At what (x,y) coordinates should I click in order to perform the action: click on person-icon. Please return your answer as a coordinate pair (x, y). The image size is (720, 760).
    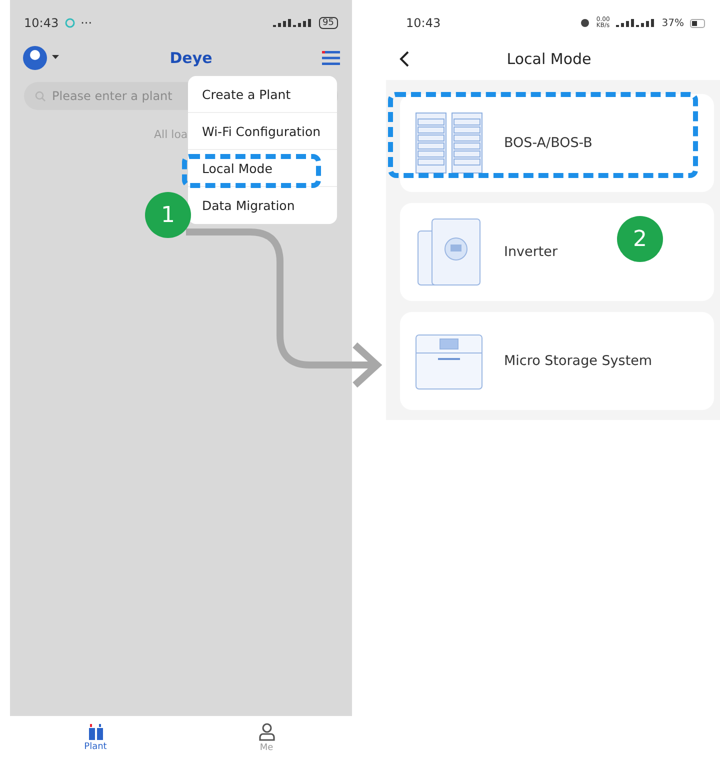
    Looking at the image, I should click on (266, 732).